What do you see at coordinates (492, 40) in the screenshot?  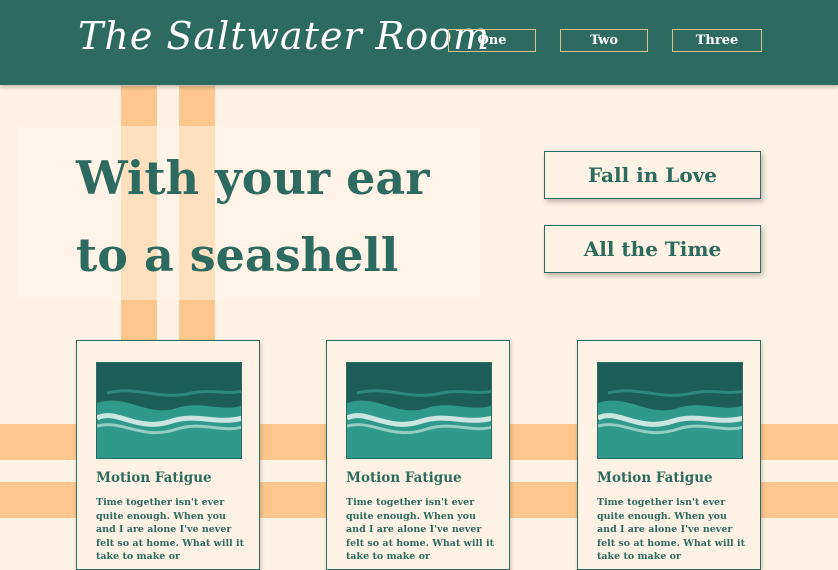 I see `nav-button-one: One` at bounding box center [492, 40].